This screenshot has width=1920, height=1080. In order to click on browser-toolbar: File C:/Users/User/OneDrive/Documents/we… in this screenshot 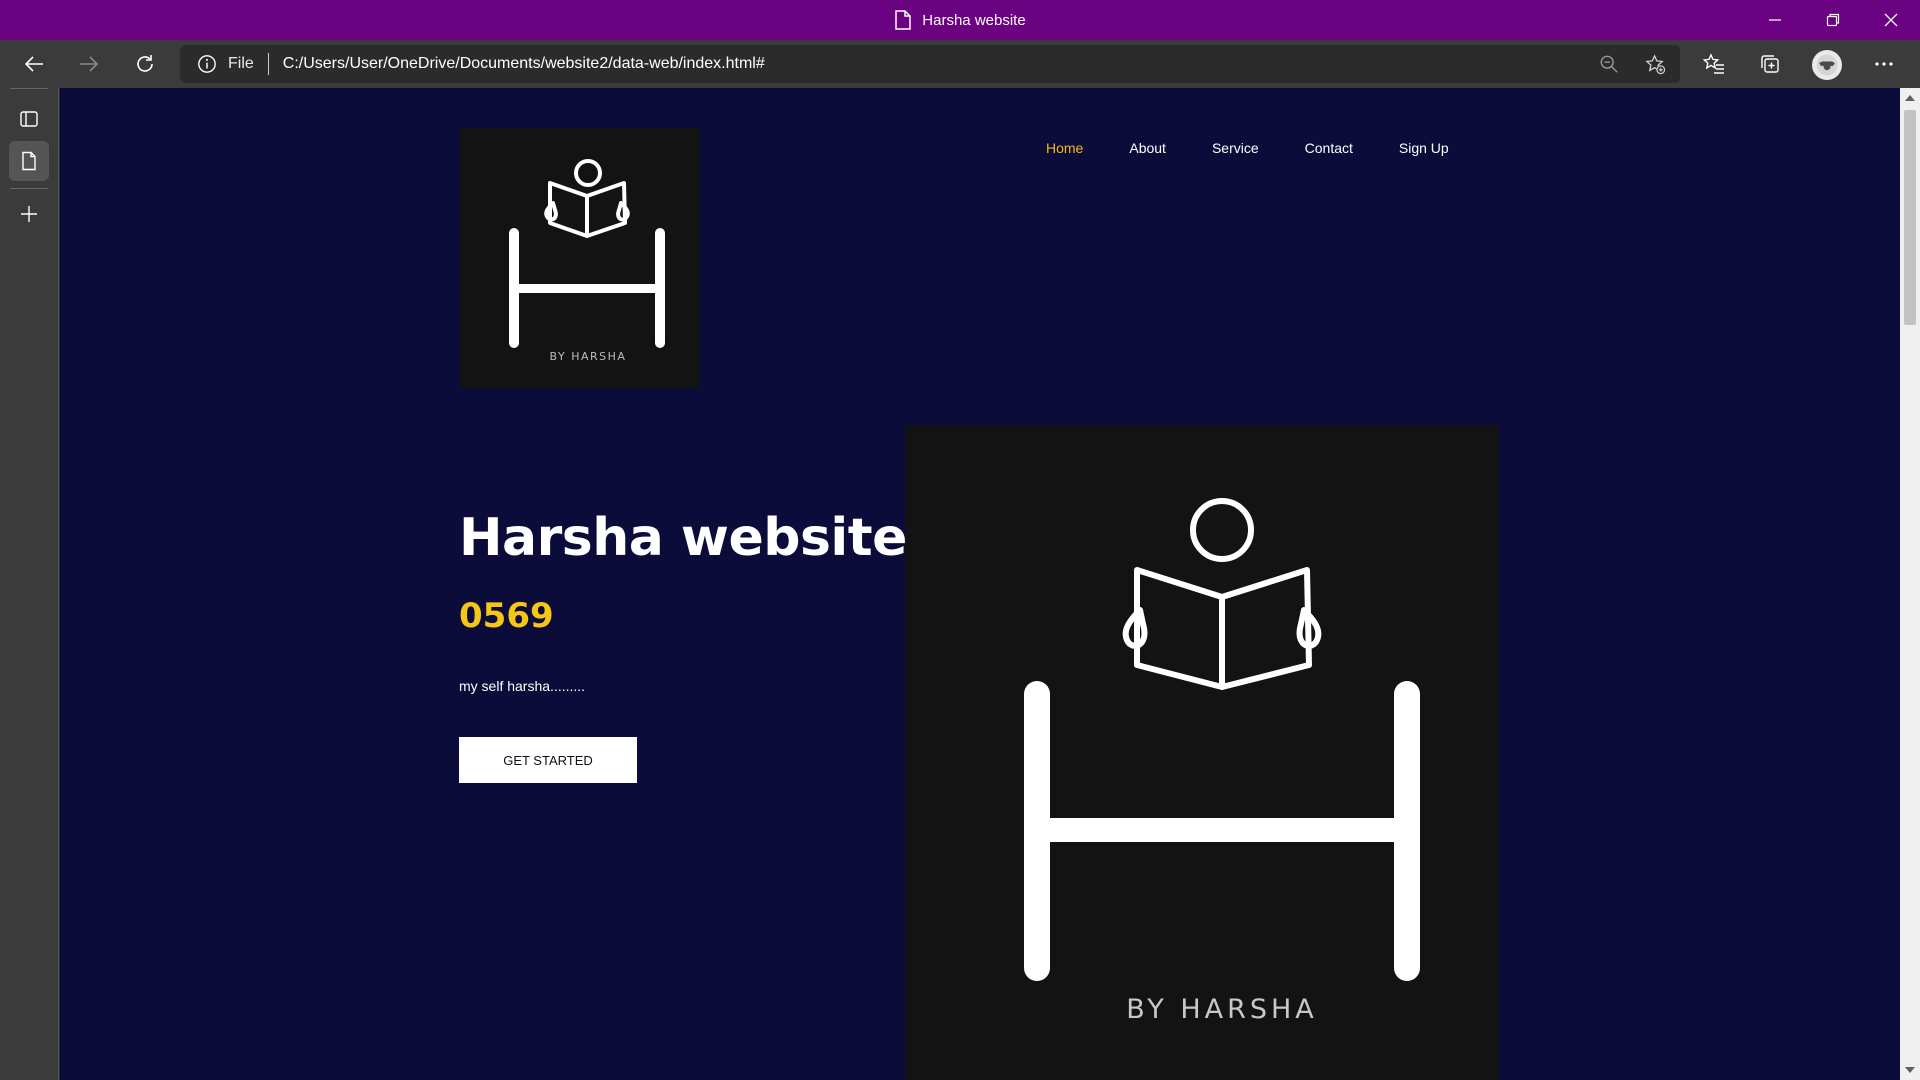, I will do `click(960, 64)`.